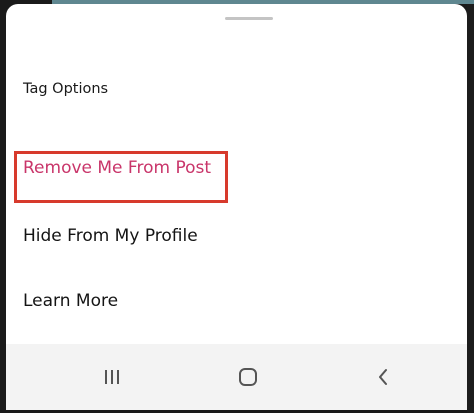 Image resolution: width=474 pixels, height=413 pixels. I want to click on background-edge, so click(470, 208).